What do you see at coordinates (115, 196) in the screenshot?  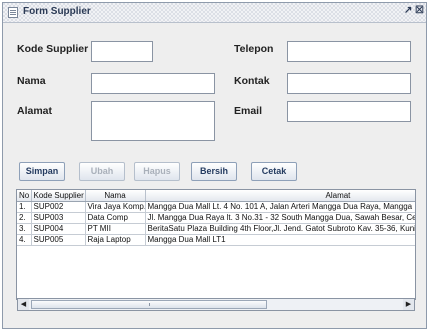 I see `column-header-nama: Nama` at bounding box center [115, 196].